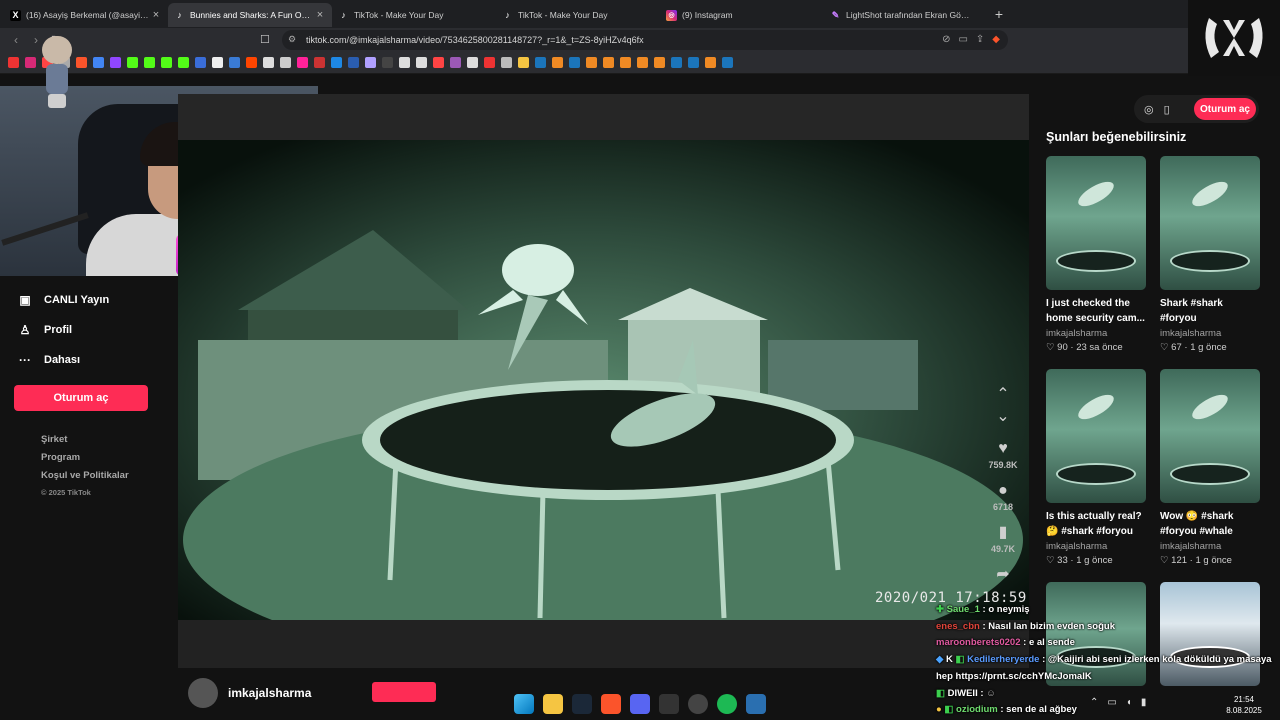 Image resolution: width=1280 pixels, height=720 pixels. What do you see at coordinates (115, 62) in the screenshot?
I see `bookmark-twitch-icon` at bounding box center [115, 62].